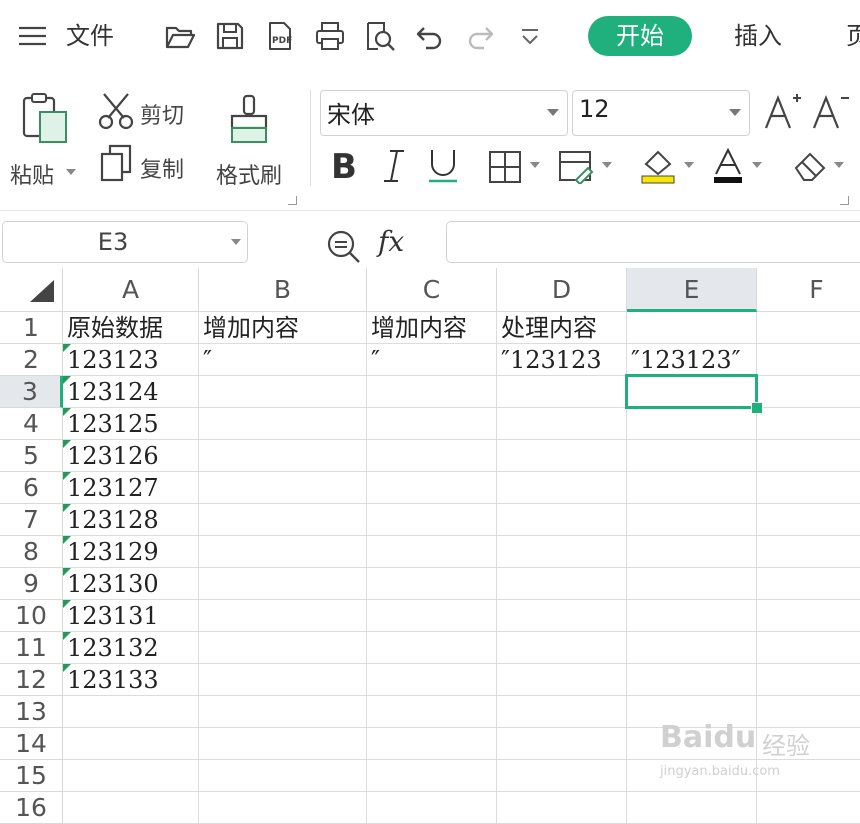  What do you see at coordinates (236, 242) in the screenshot?
I see `chevron-down-icon` at bounding box center [236, 242].